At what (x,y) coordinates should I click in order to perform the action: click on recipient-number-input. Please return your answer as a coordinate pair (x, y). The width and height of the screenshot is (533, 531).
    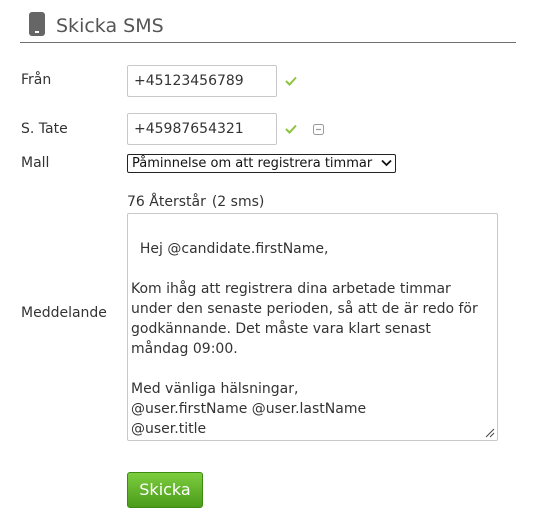
    Looking at the image, I should click on (202, 129).